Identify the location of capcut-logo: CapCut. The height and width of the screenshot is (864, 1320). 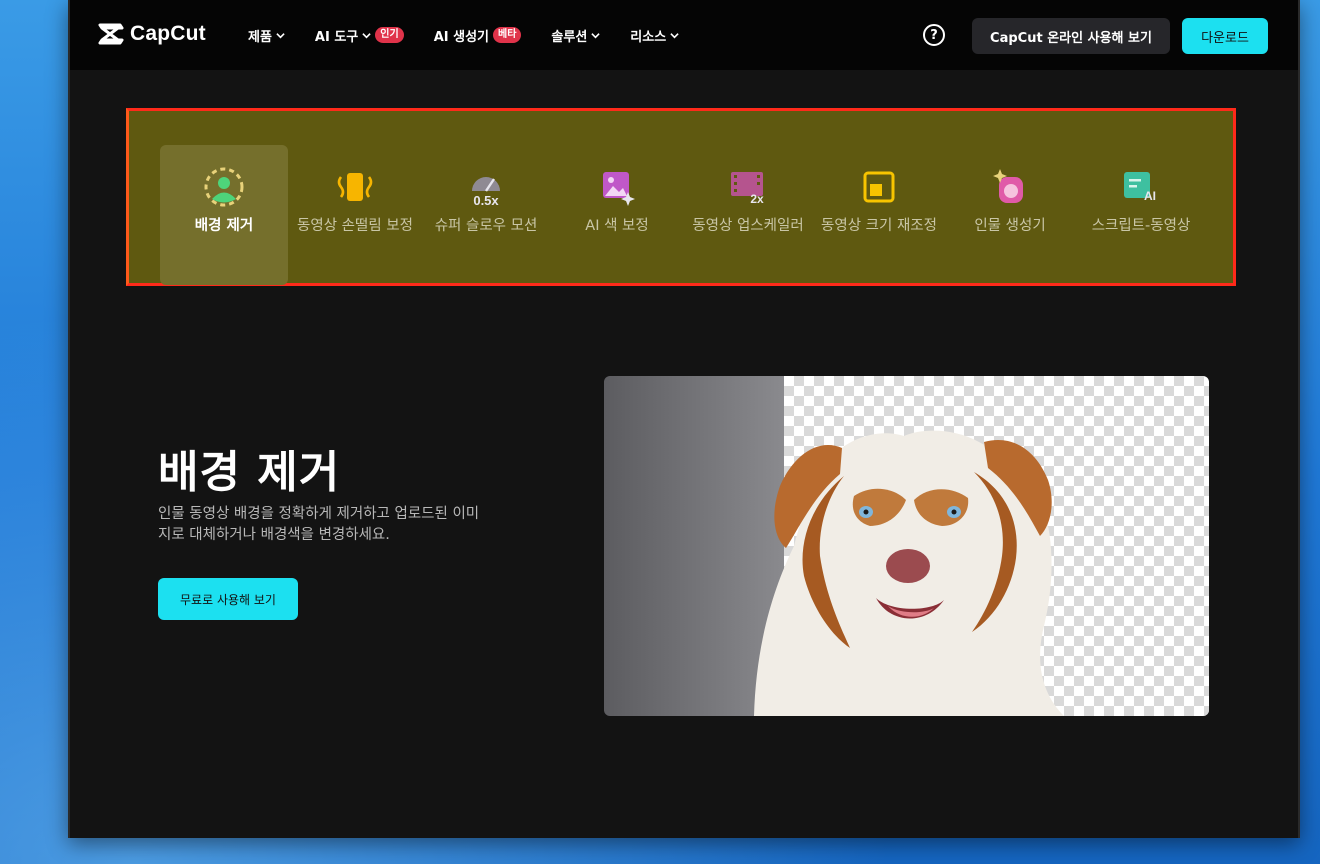
(152, 34).